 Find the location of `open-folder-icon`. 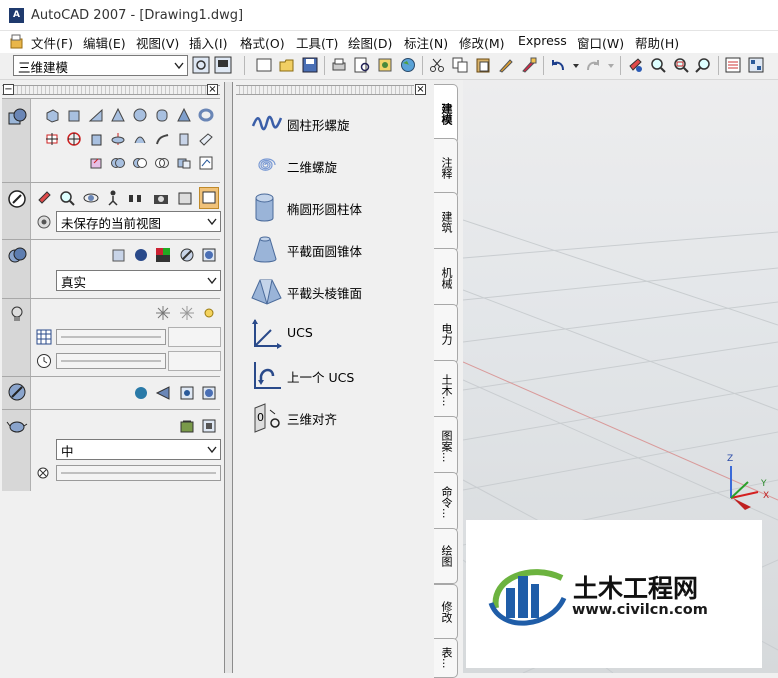

open-folder-icon is located at coordinates (287, 65).